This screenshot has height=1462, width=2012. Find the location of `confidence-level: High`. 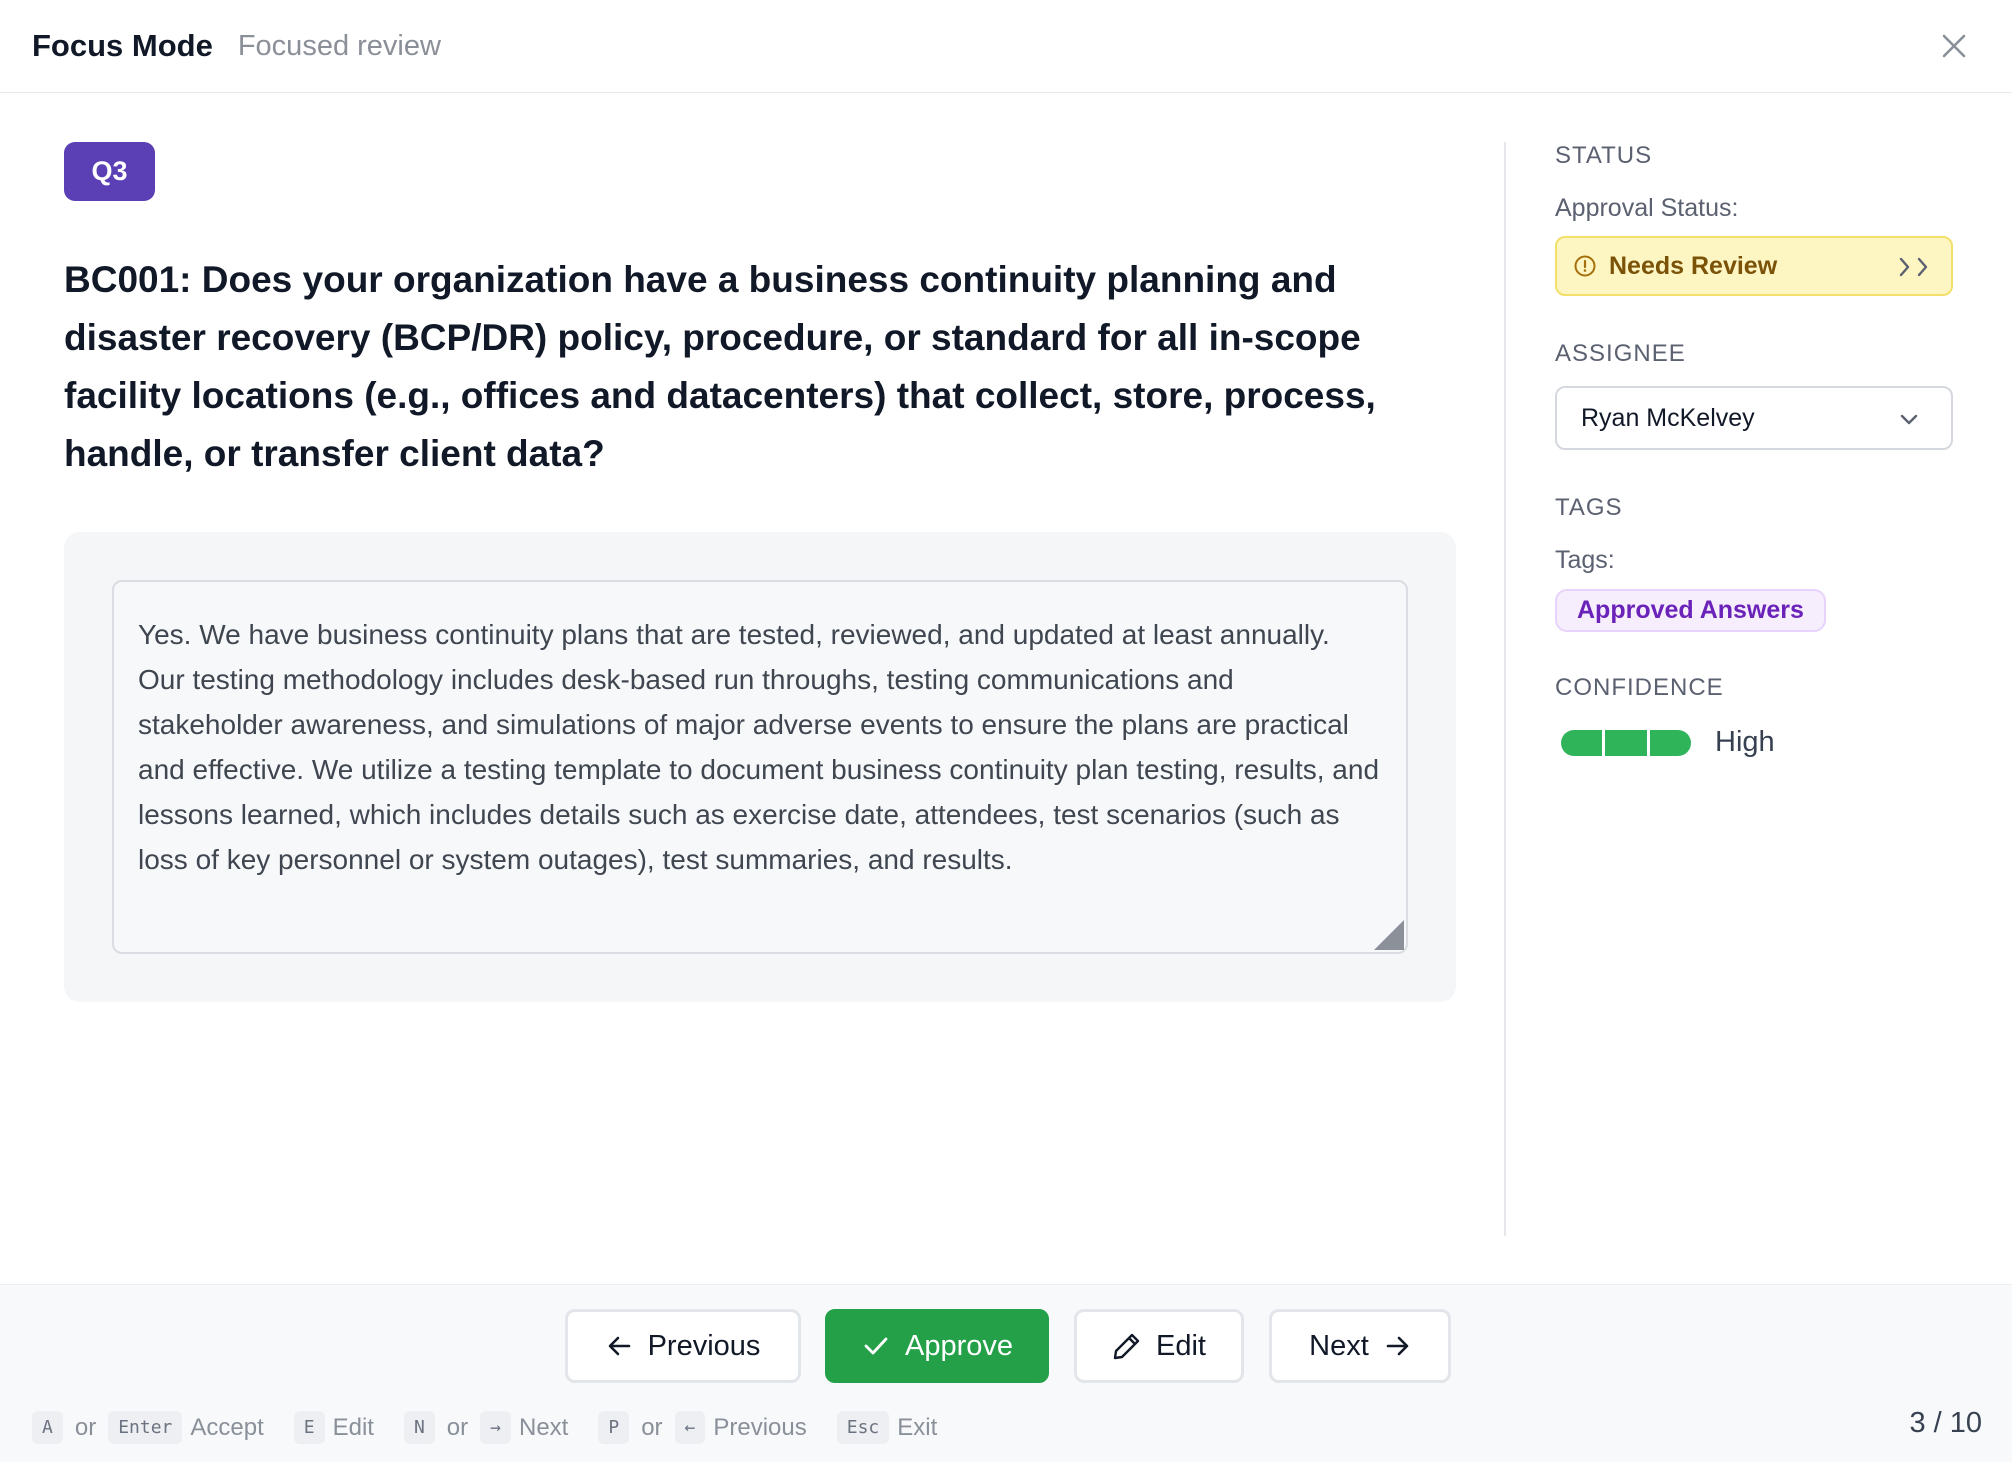

confidence-level: High is located at coordinates (1745, 742).